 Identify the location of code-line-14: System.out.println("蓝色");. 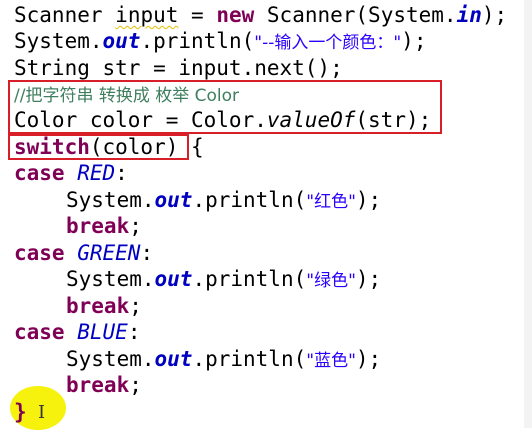
(223, 359).